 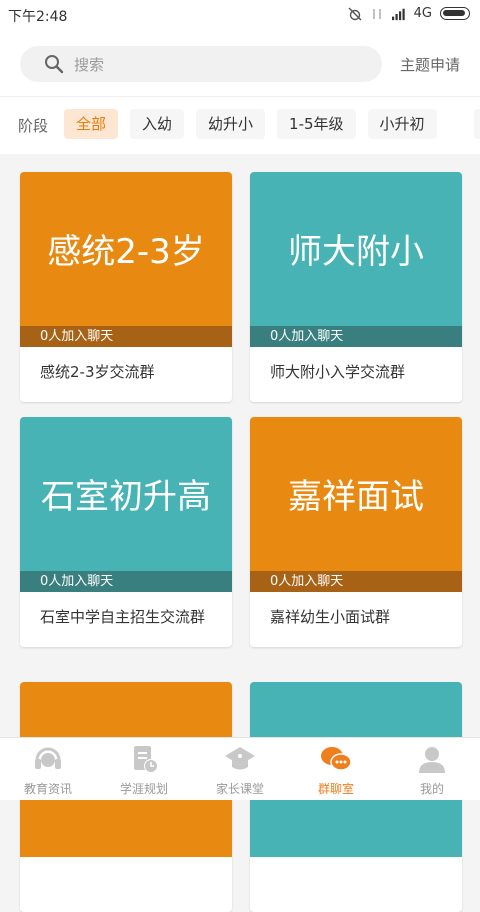 I want to click on bottom-tab-bar: 教育资讯 学涯规划 家长课堂 群聊室 我的, so click(x=240, y=768).